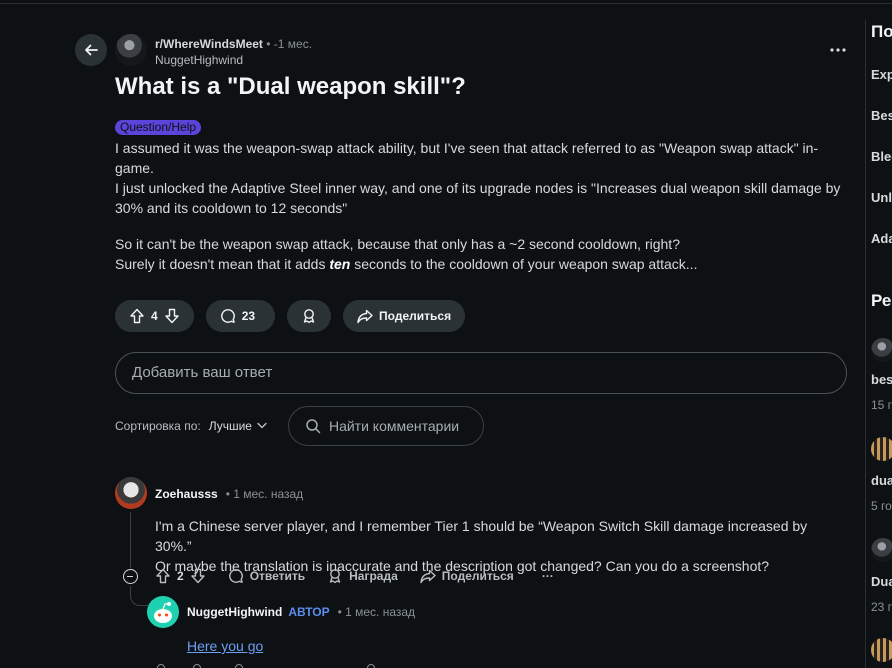  I want to click on comment-search-placeholder: Найти комментарии, so click(394, 426).